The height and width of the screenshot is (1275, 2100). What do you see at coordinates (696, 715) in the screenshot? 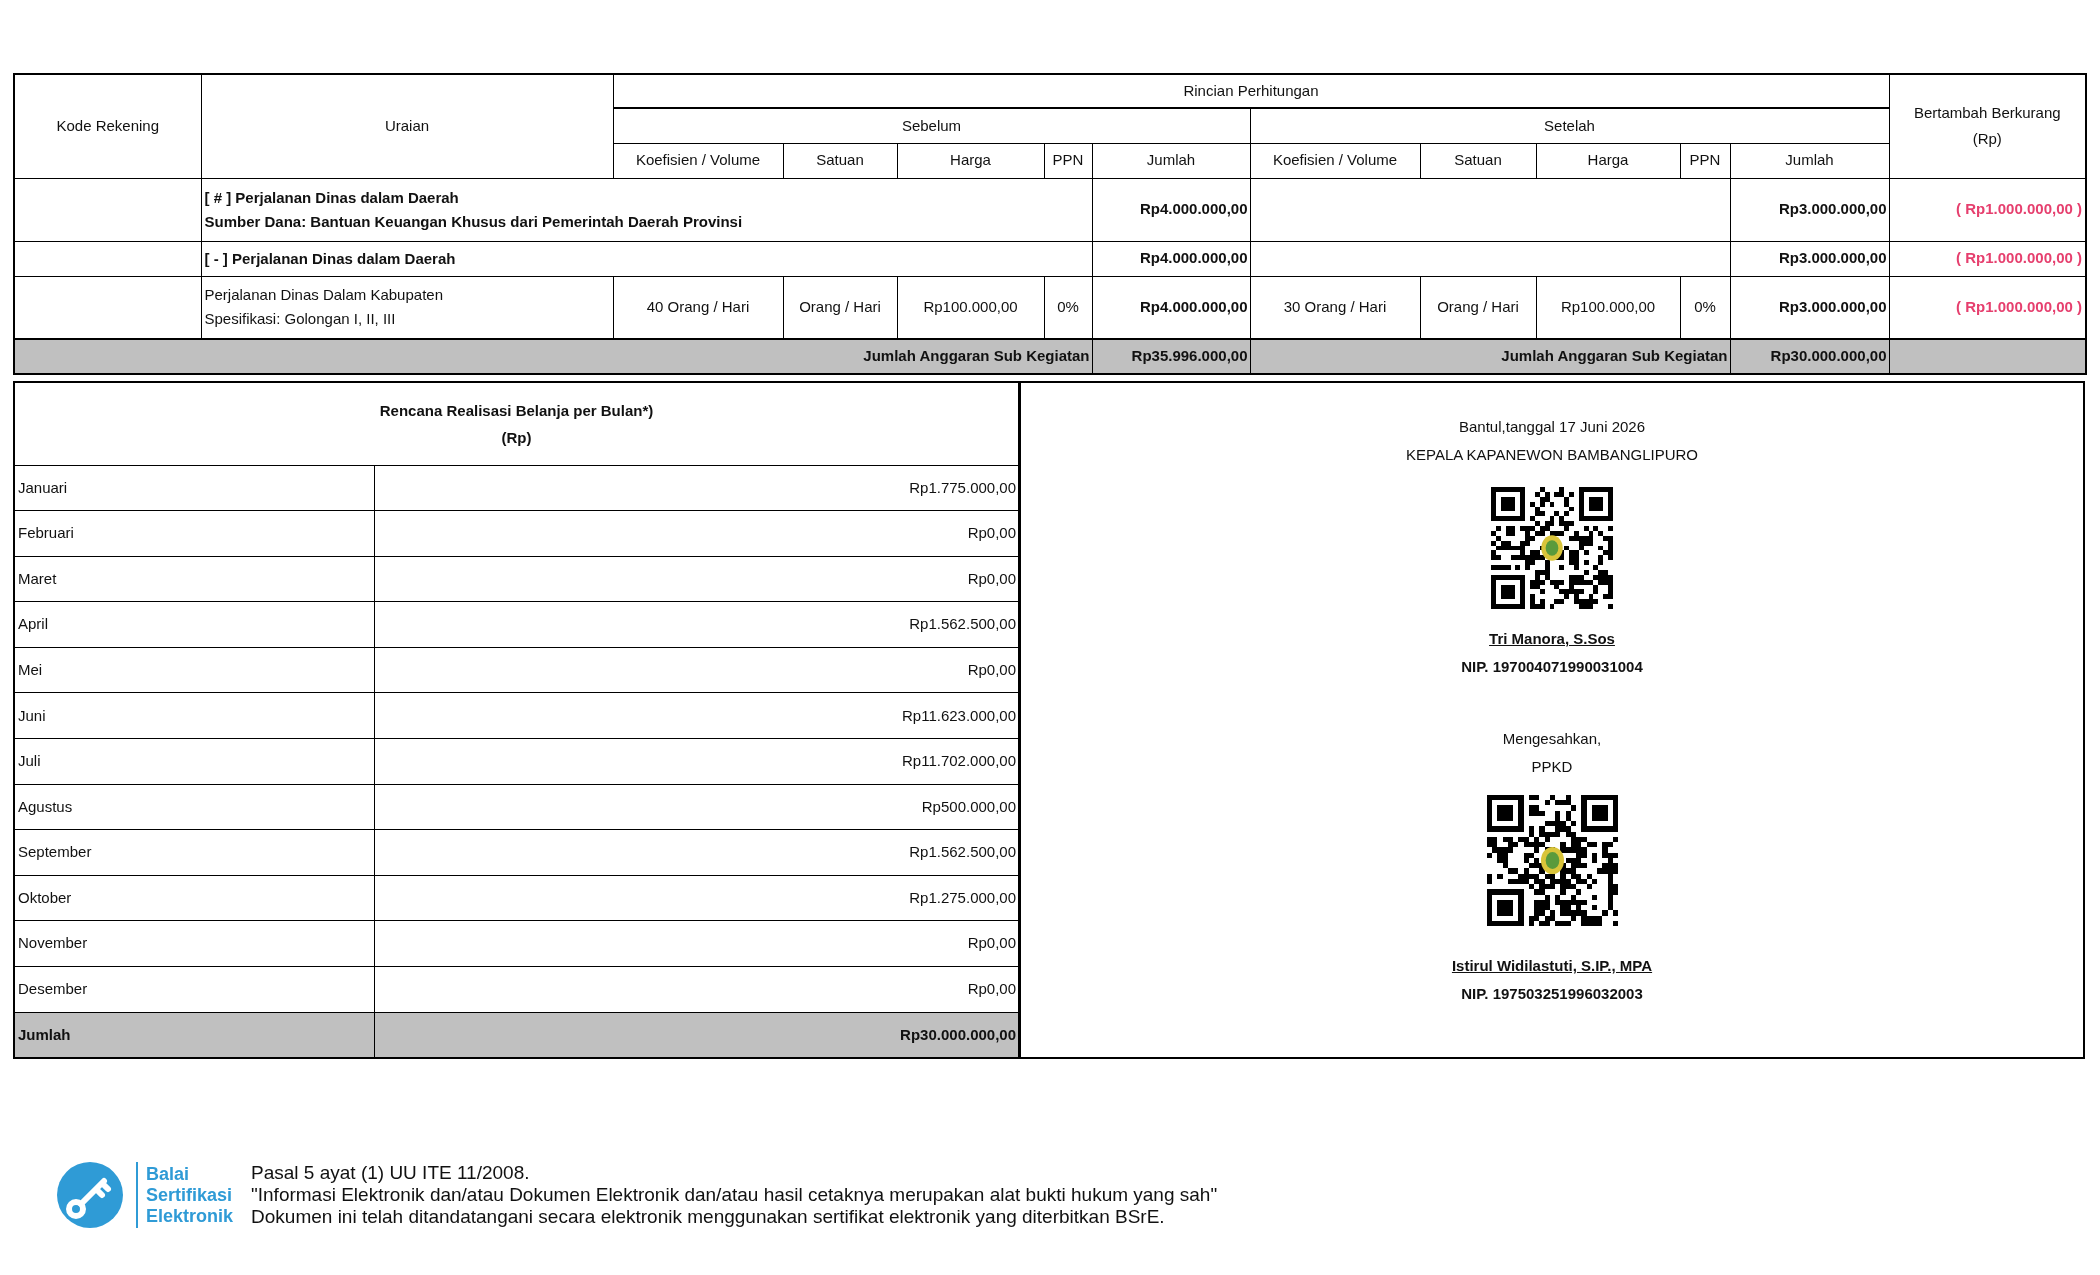
I see `table-cell: Rp11.623.000,00` at bounding box center [696, 715].